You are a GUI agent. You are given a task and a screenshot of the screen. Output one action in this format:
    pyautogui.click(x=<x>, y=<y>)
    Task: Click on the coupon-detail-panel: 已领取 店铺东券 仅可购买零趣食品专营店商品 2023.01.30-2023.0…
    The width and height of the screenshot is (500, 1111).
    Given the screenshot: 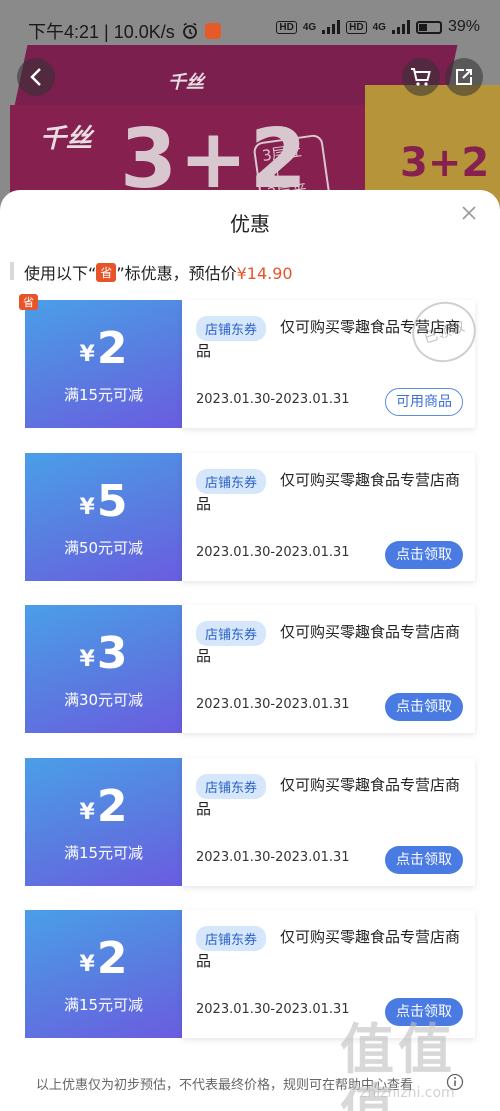 What is the action you would take?
    pyautogui.click(x=333, y=360)
    